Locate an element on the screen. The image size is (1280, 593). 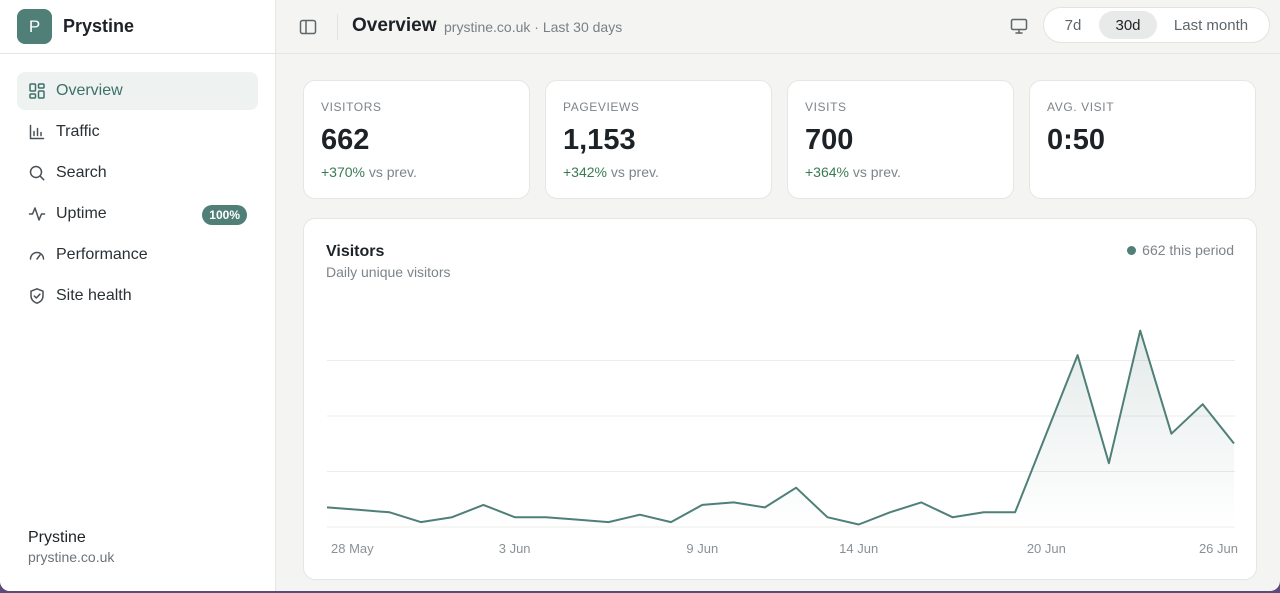
brand-logo: P is located at coordinates (34, 26).